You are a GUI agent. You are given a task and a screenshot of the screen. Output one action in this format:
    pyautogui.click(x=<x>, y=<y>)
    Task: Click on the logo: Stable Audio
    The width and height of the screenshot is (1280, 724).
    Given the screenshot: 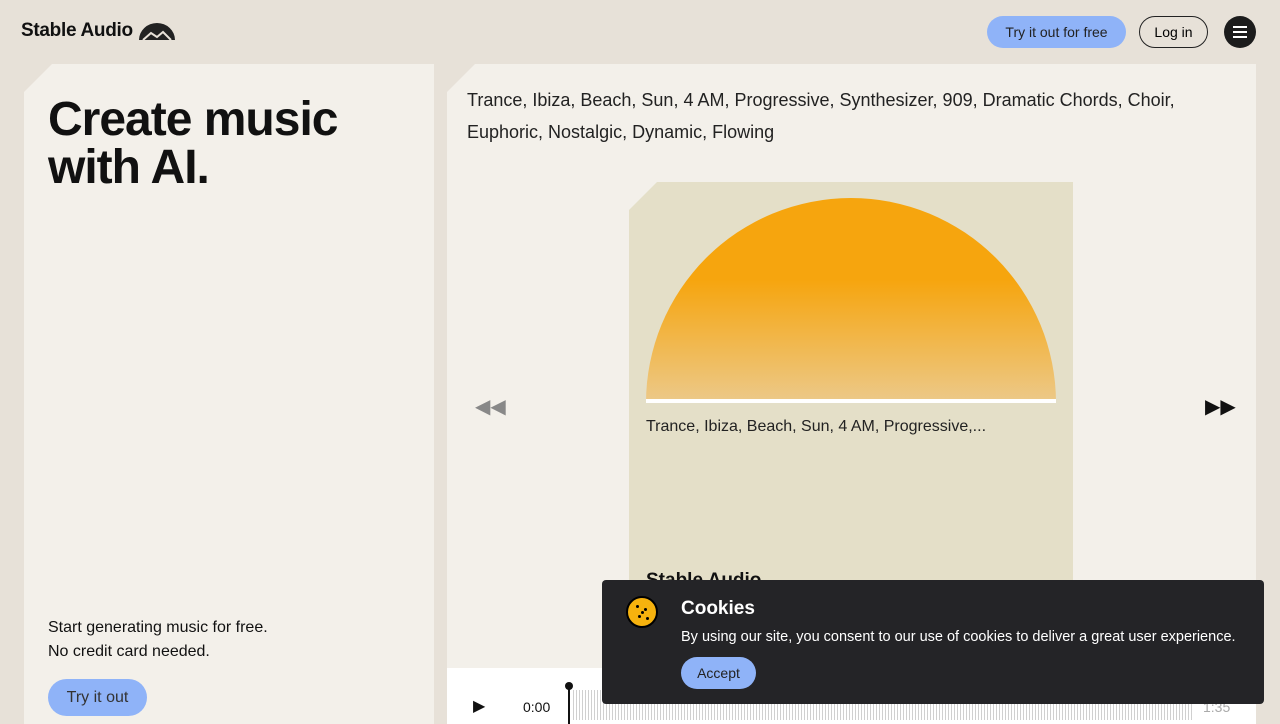 What is the action you would take?
    pyautogui.click(x=98, y=31)
    